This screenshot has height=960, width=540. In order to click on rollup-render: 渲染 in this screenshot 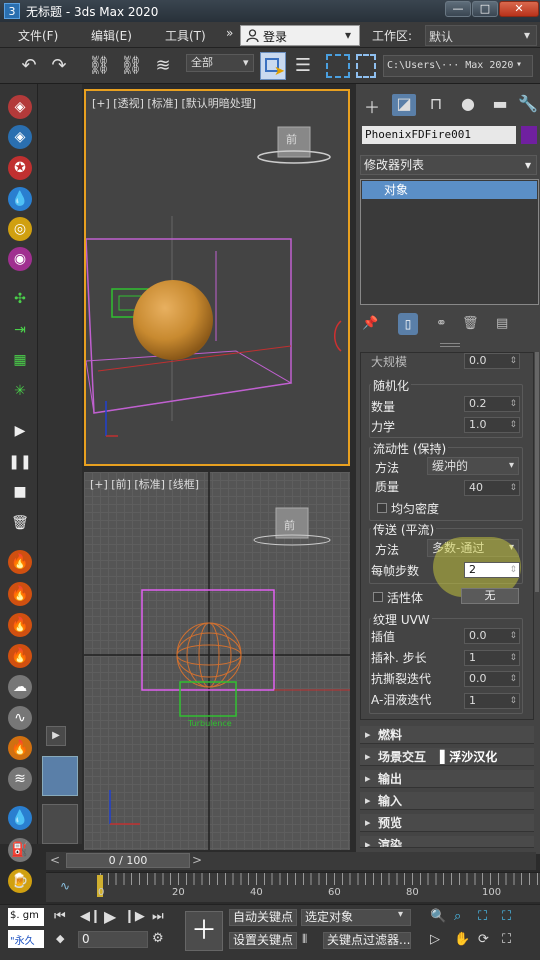, I will do `click(447, 842)`.